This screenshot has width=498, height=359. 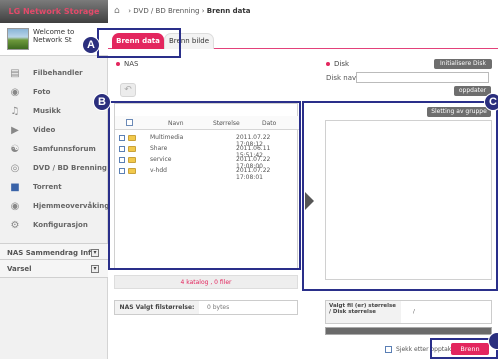 I want to click on annotation-box-a, so click(x=139, y=43).